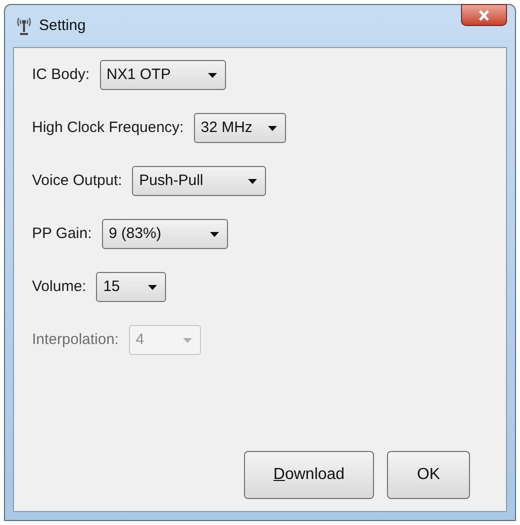  I want to click on close-button, so click(484, 15).